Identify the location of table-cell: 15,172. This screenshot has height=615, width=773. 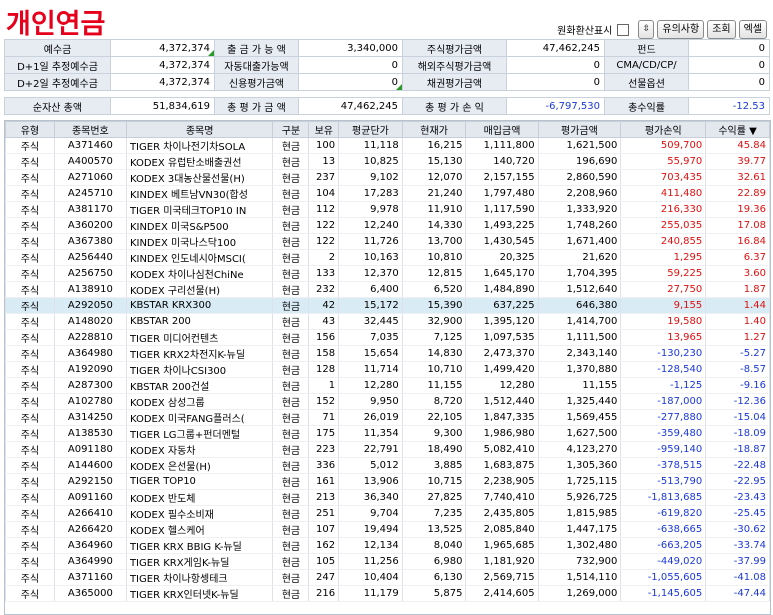
(370, 305).